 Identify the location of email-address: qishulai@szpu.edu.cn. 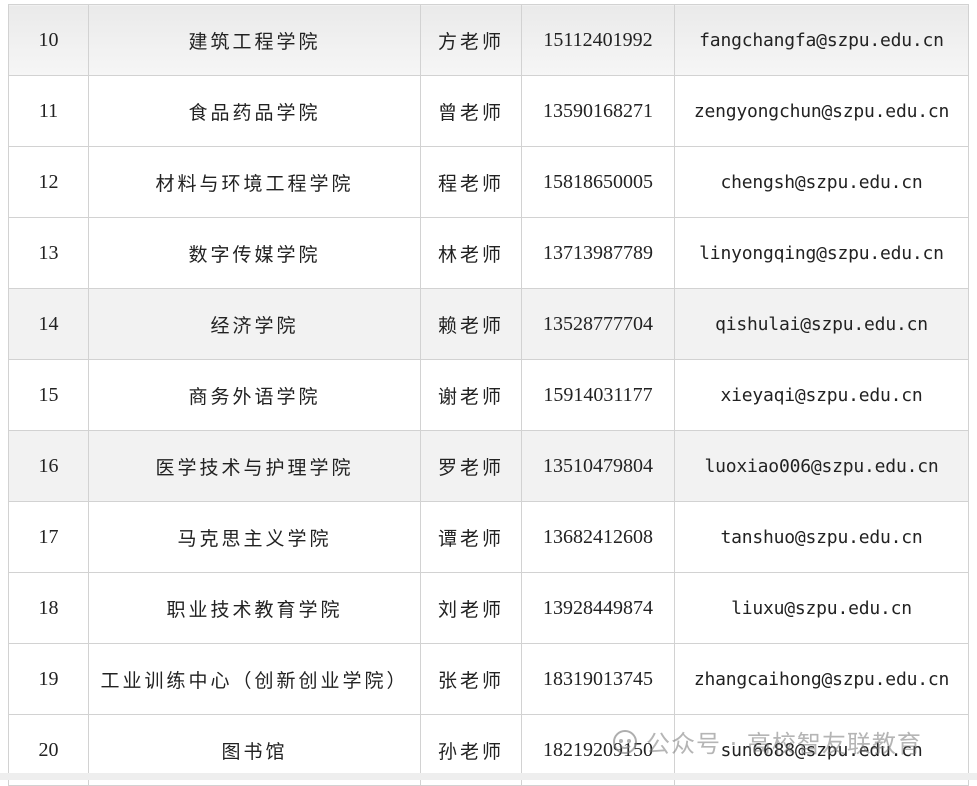
(821, 324).